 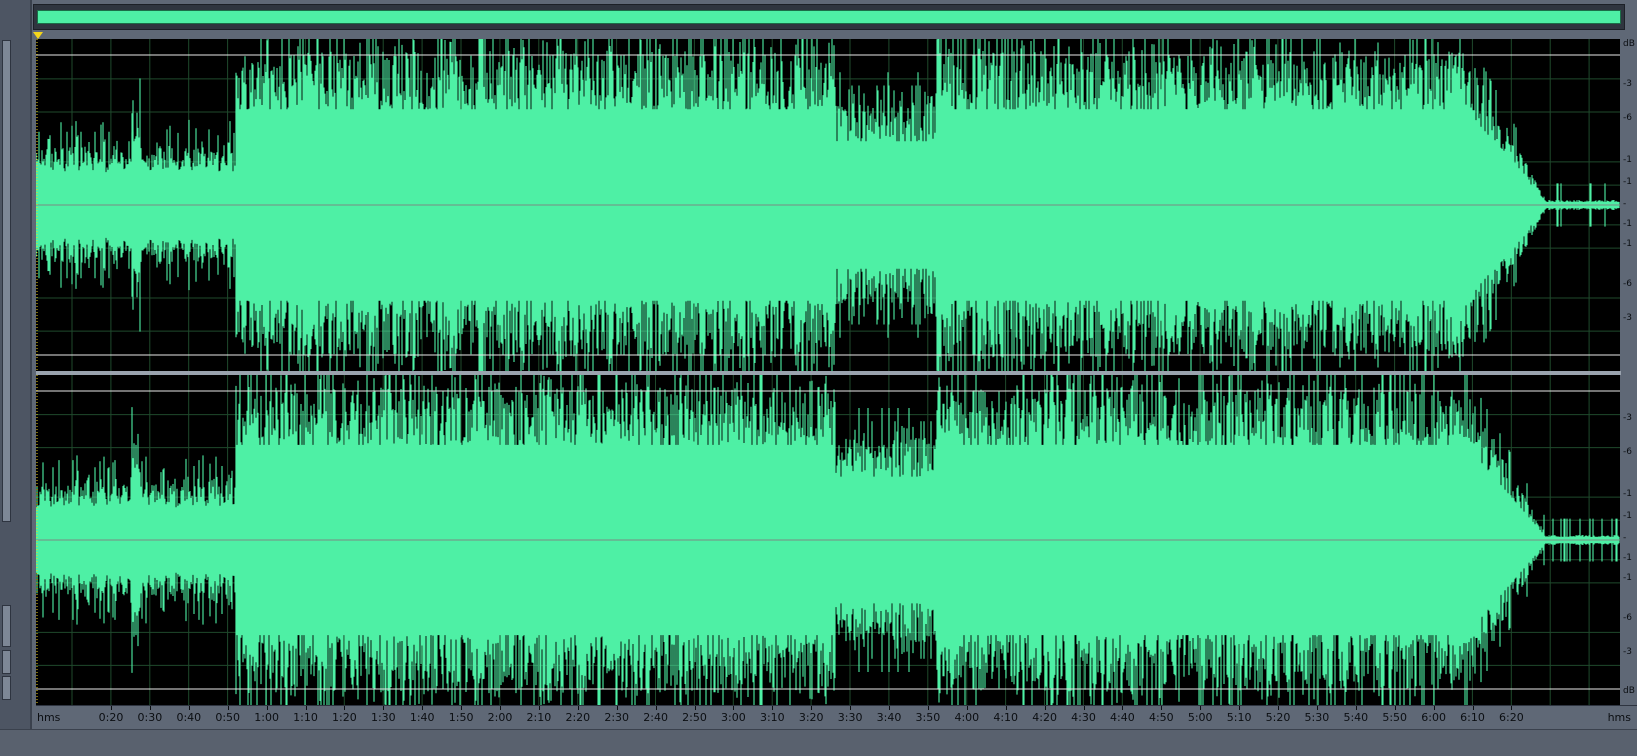 What do you see at coordinates (1161, 717) in the screenshot?
I see `time-label: 4:50` at bounding box center [1161, 717].